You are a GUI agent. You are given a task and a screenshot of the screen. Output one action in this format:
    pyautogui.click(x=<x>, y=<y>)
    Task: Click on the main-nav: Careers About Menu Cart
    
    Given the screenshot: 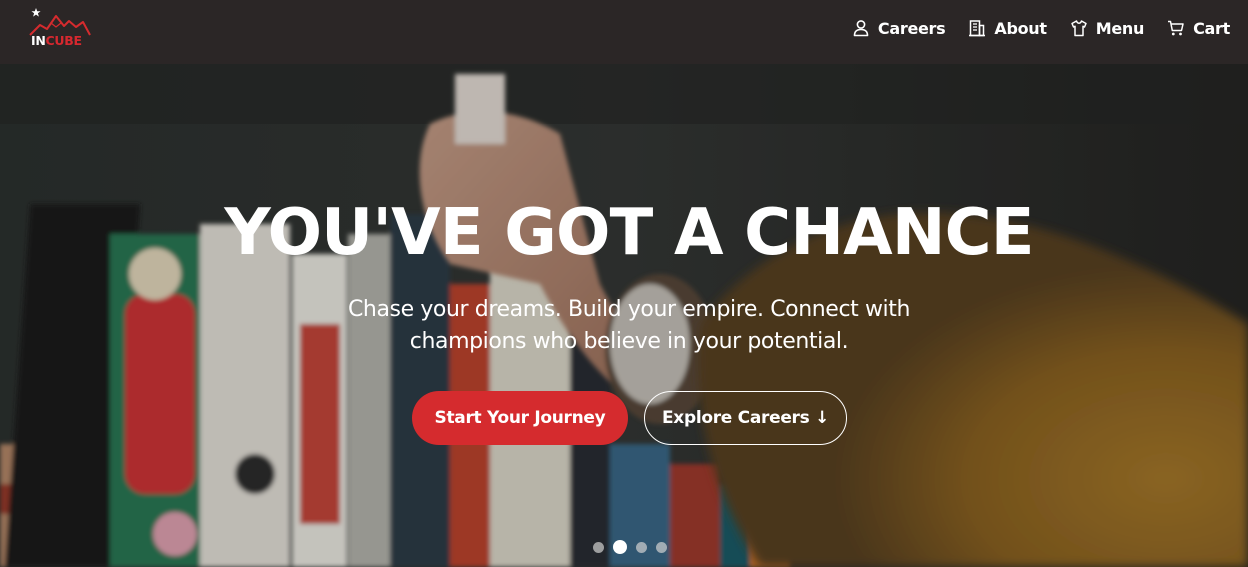 What is the action you would take?
    pyautogui.click(x=1029, y=28)
    